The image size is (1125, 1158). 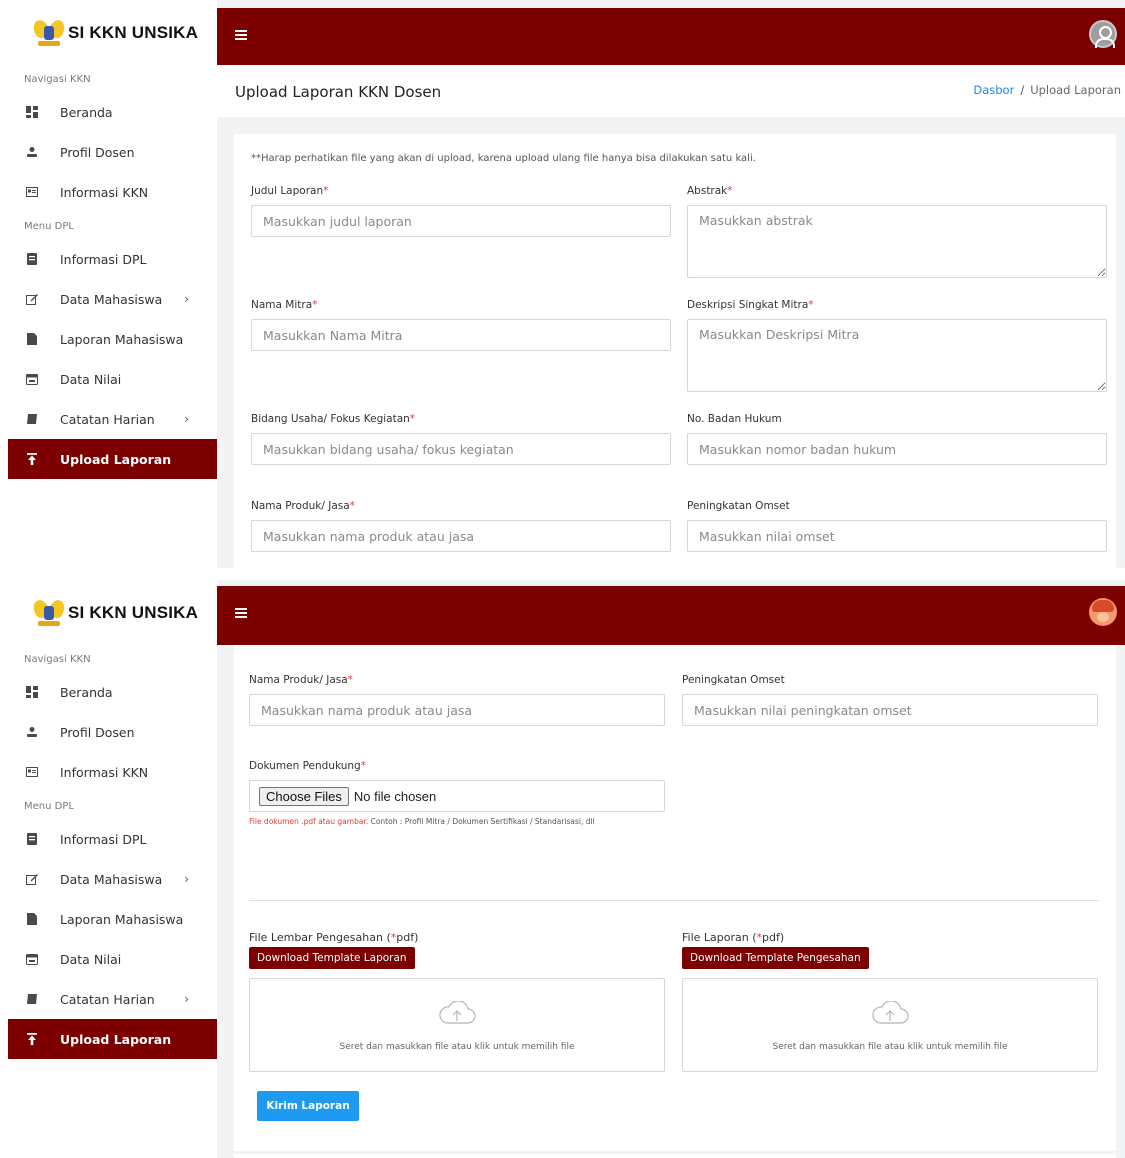 I want to click on deskripsi-mitra-textarea, so click(x=897, y=355).